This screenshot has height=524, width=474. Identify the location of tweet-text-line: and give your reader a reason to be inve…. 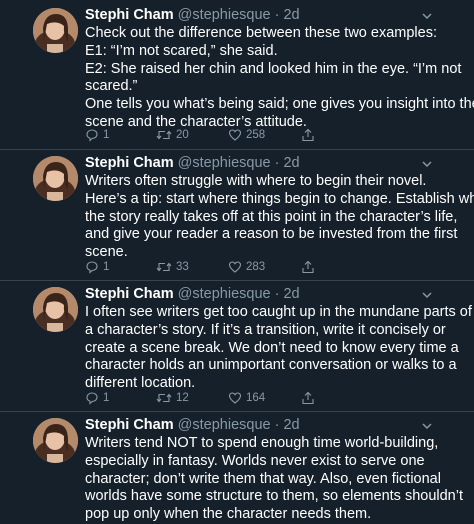
(271, 234).